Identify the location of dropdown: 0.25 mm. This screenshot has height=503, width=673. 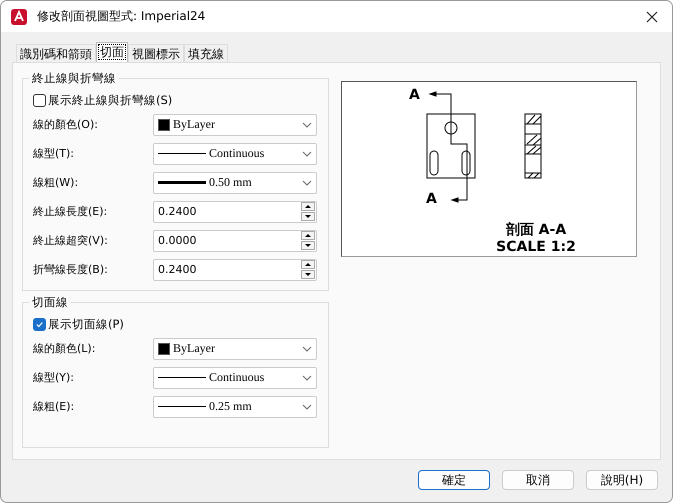
(235, 407).